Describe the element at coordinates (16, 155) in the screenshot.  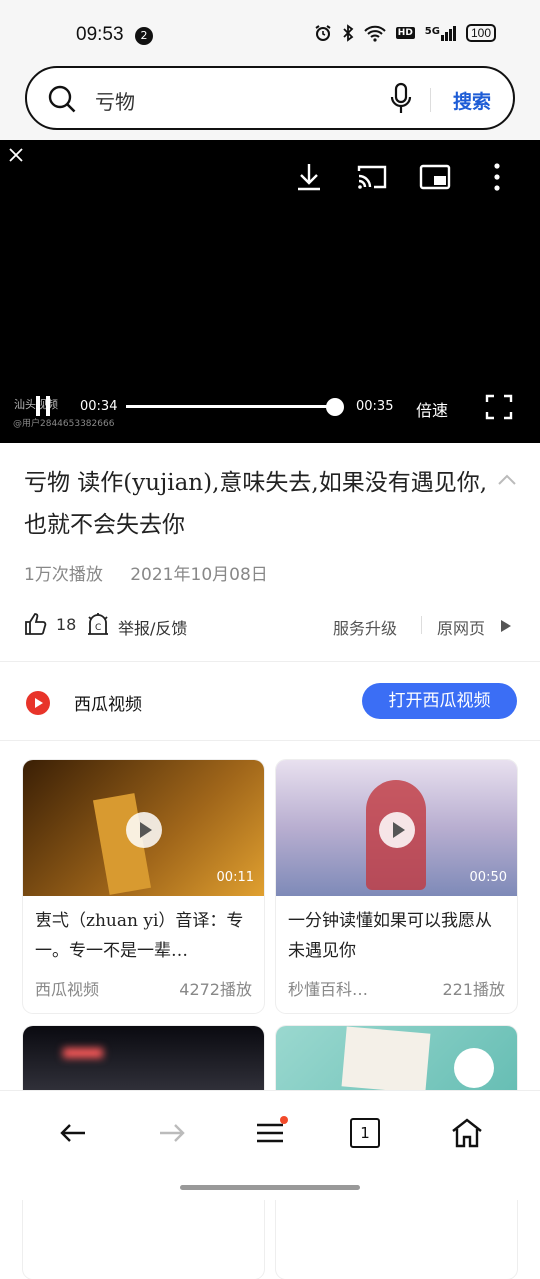
I see `close-icon` at that location.